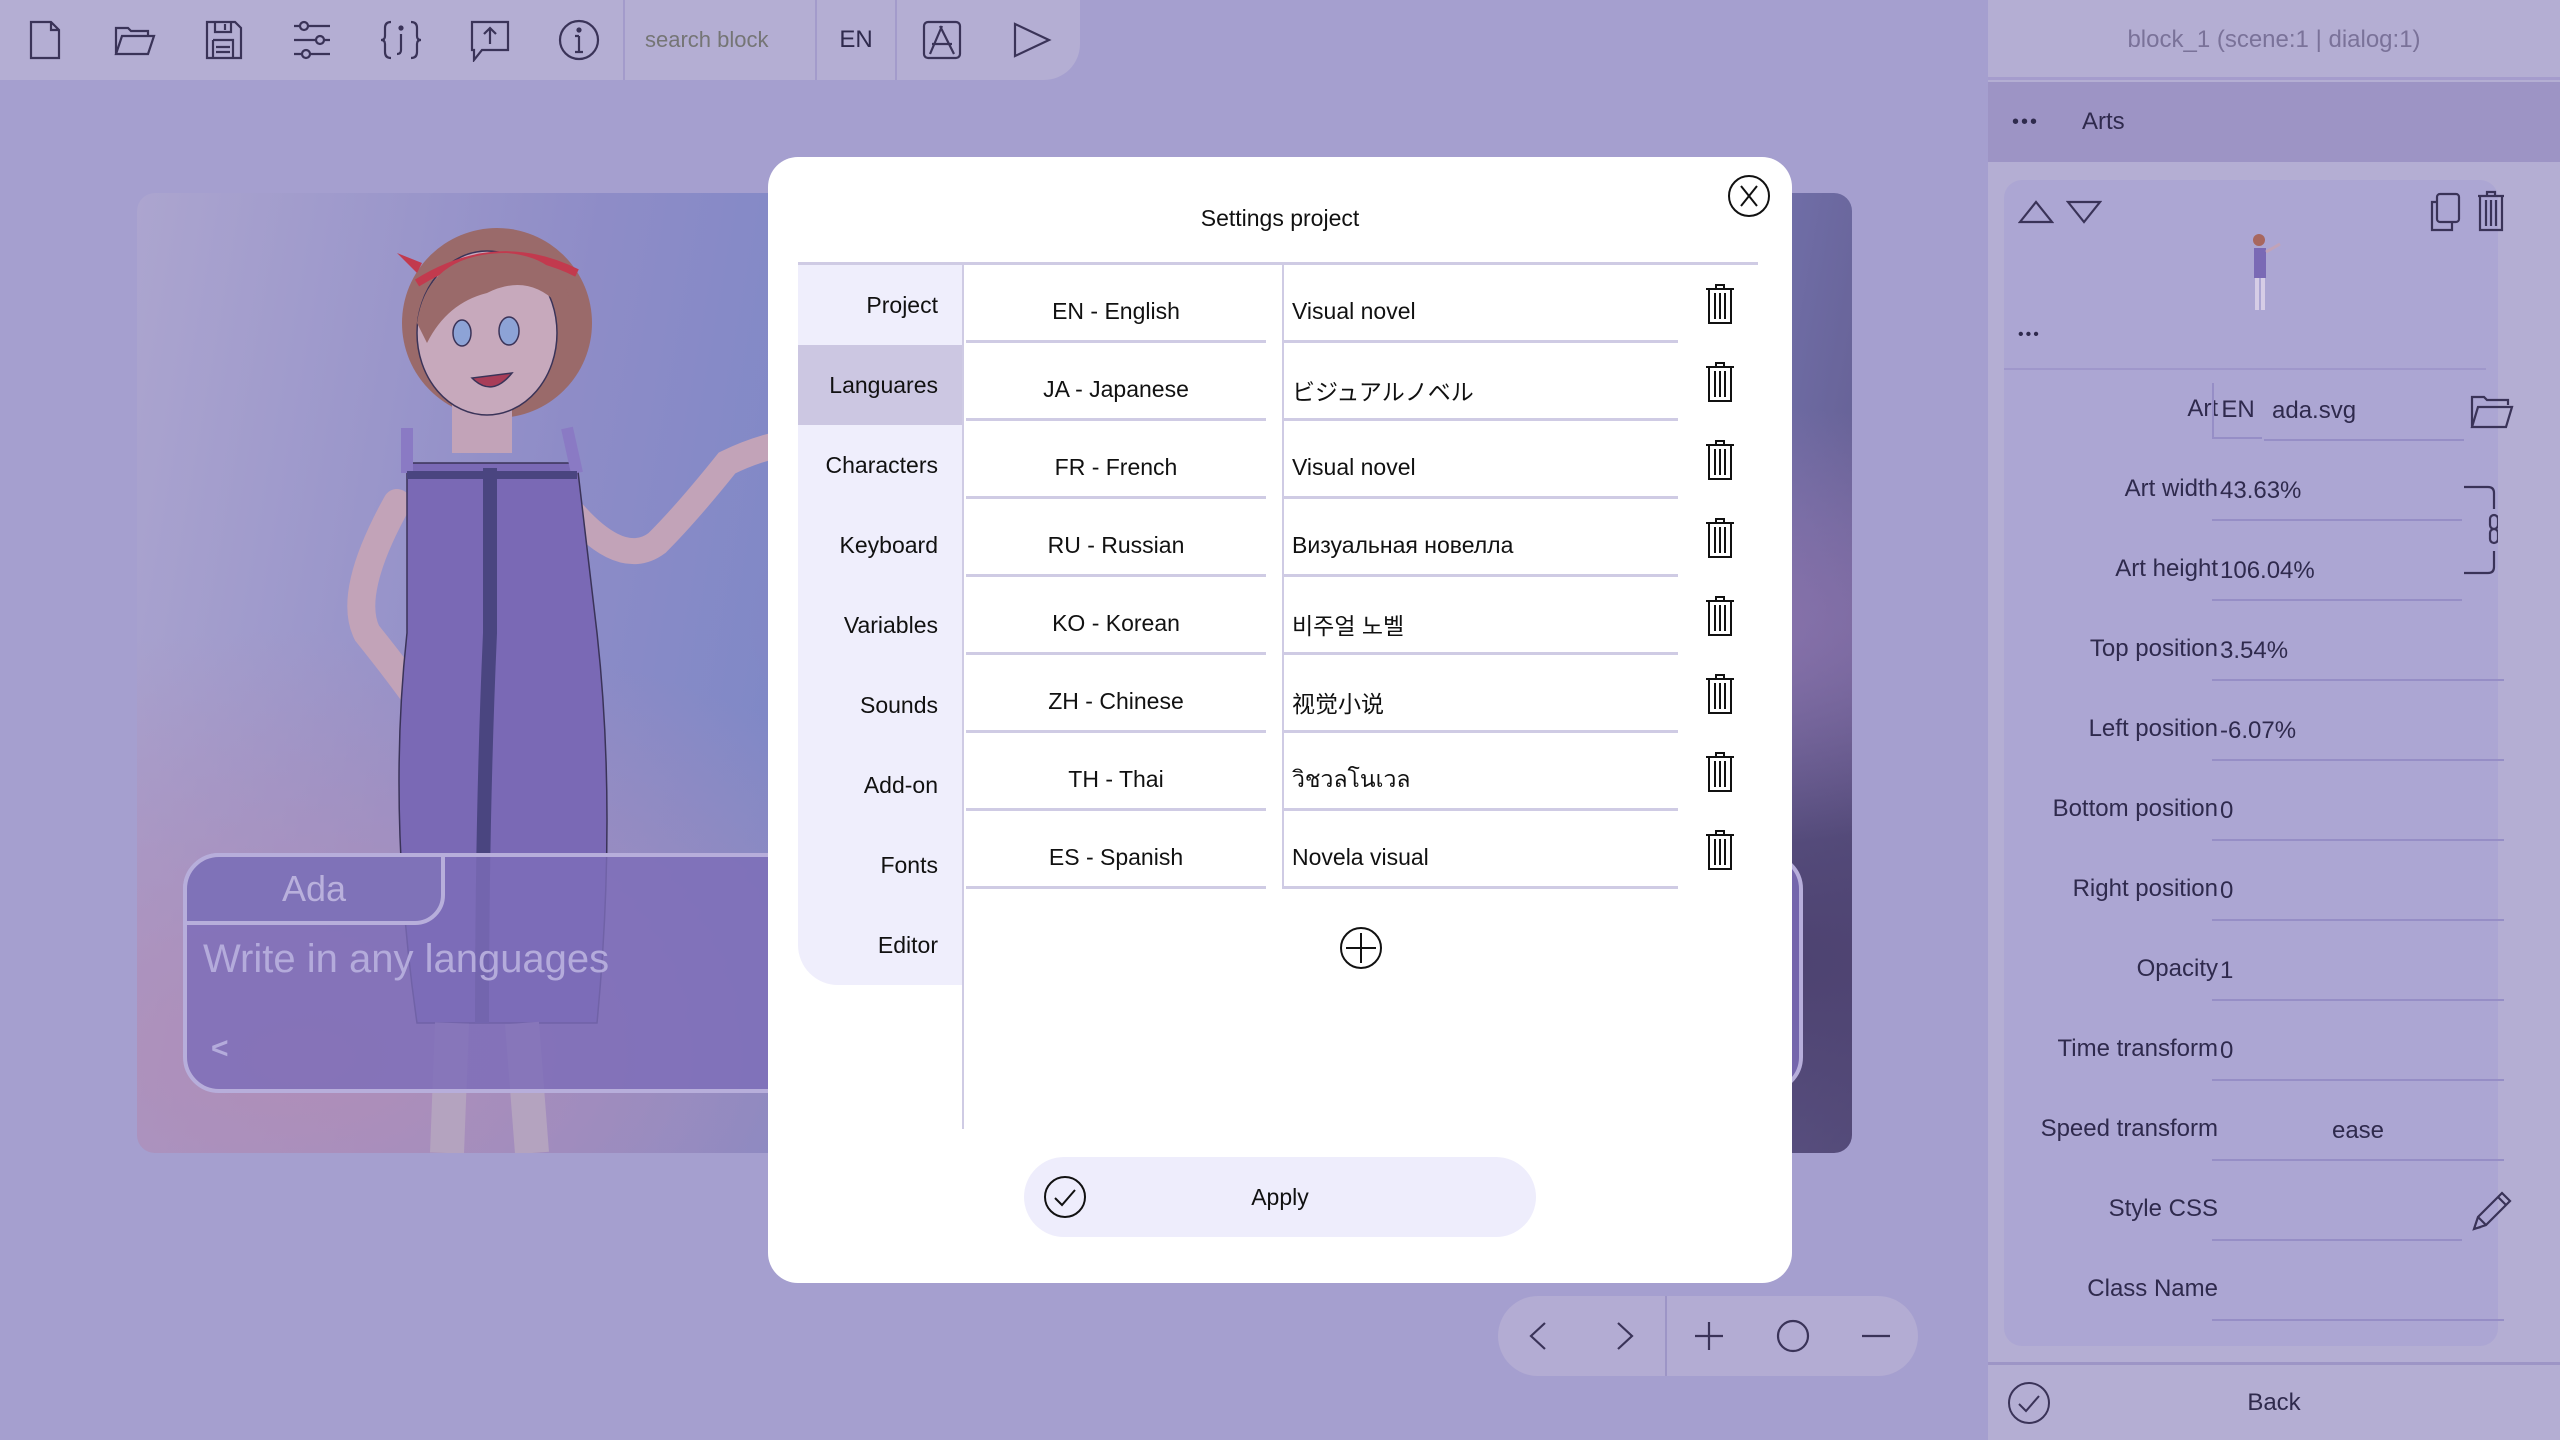  Describe the element at coordinates (1876, 1336) in the screenshot. I see `zoom-out-button` at that location.